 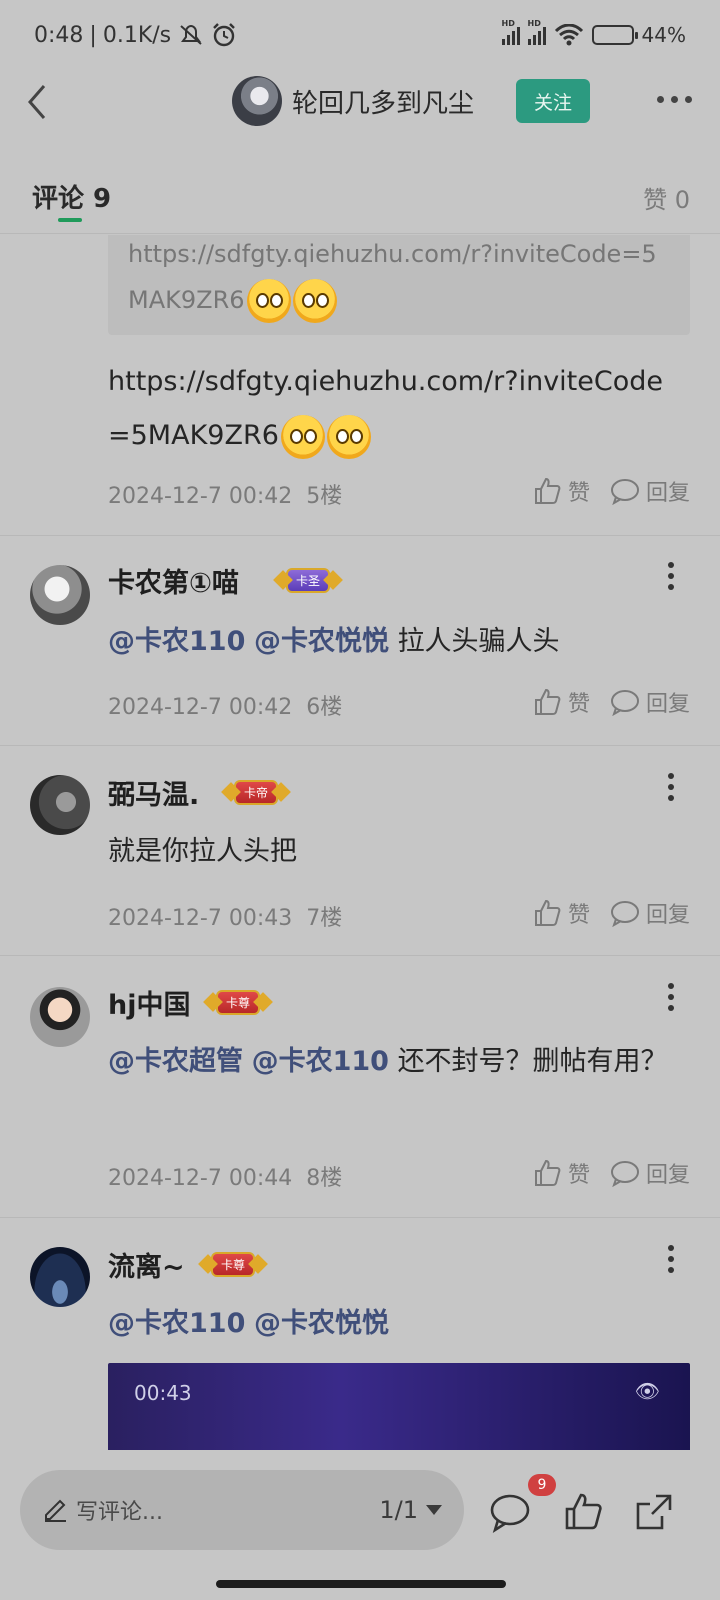 I want to click on comment-text: @卡农超管 @卡农110 还不封号？删帖有用？, so click(x=393, y=1062).